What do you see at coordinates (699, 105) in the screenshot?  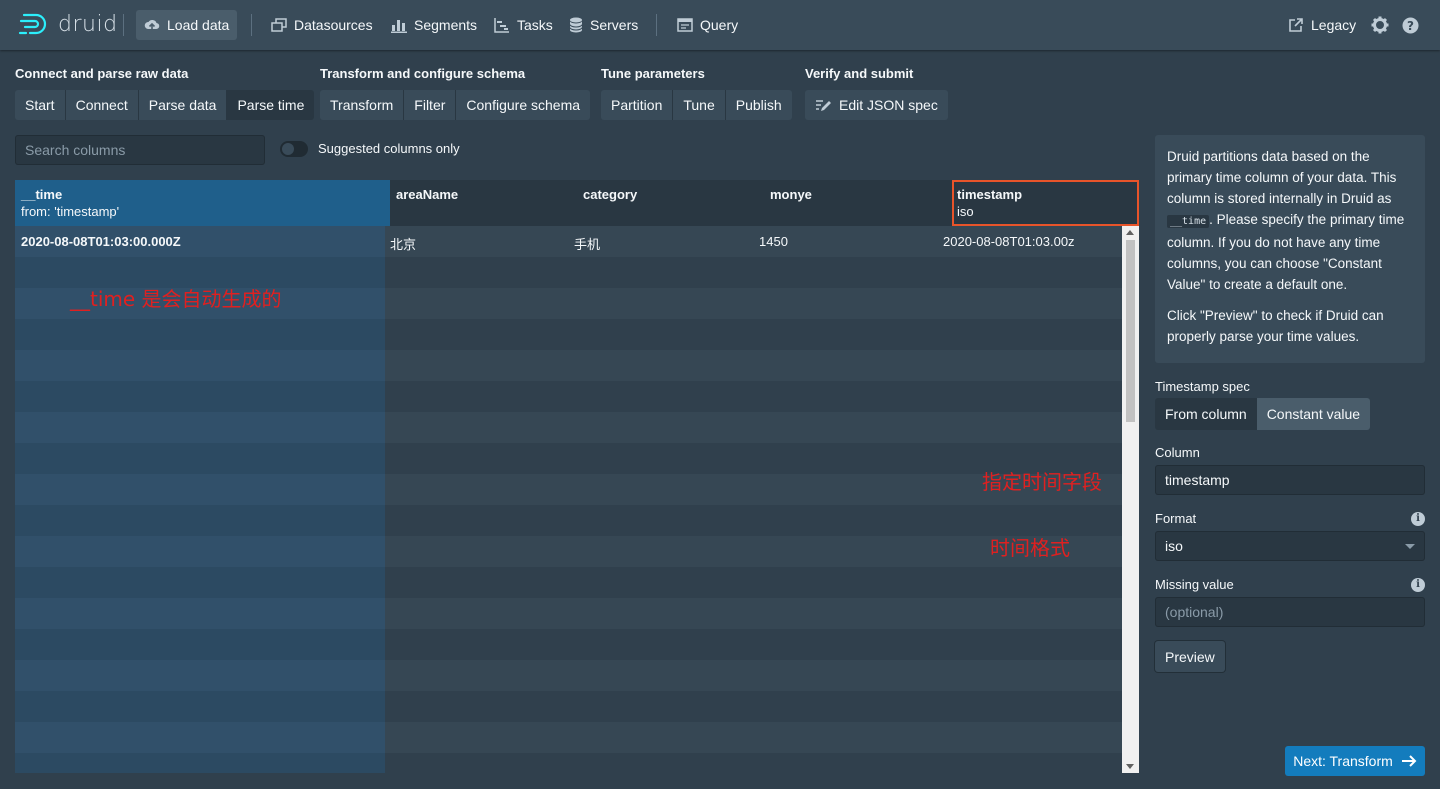 I see `step-tune: Tune` at bounding box center [699, 105].